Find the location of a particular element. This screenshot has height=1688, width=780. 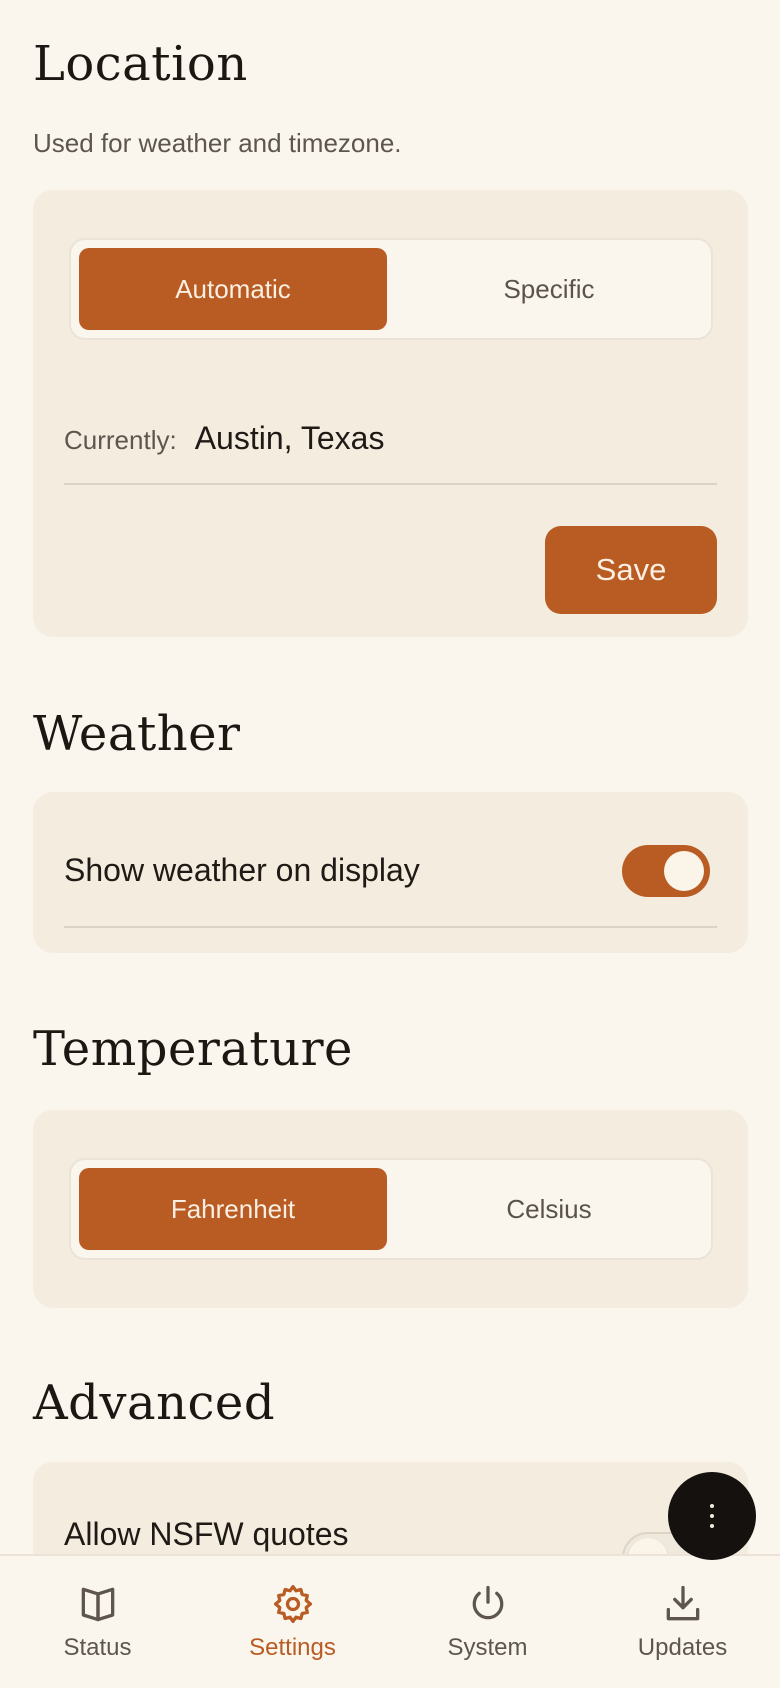

advanced-heading: Advanced is located at coordinates (154, 1403).